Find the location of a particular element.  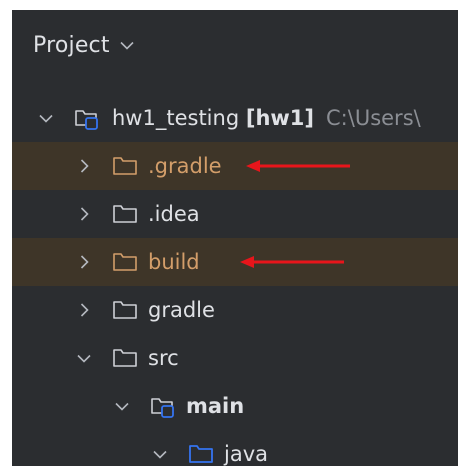

project-view-title: Project is located at coordinates (71, 45).